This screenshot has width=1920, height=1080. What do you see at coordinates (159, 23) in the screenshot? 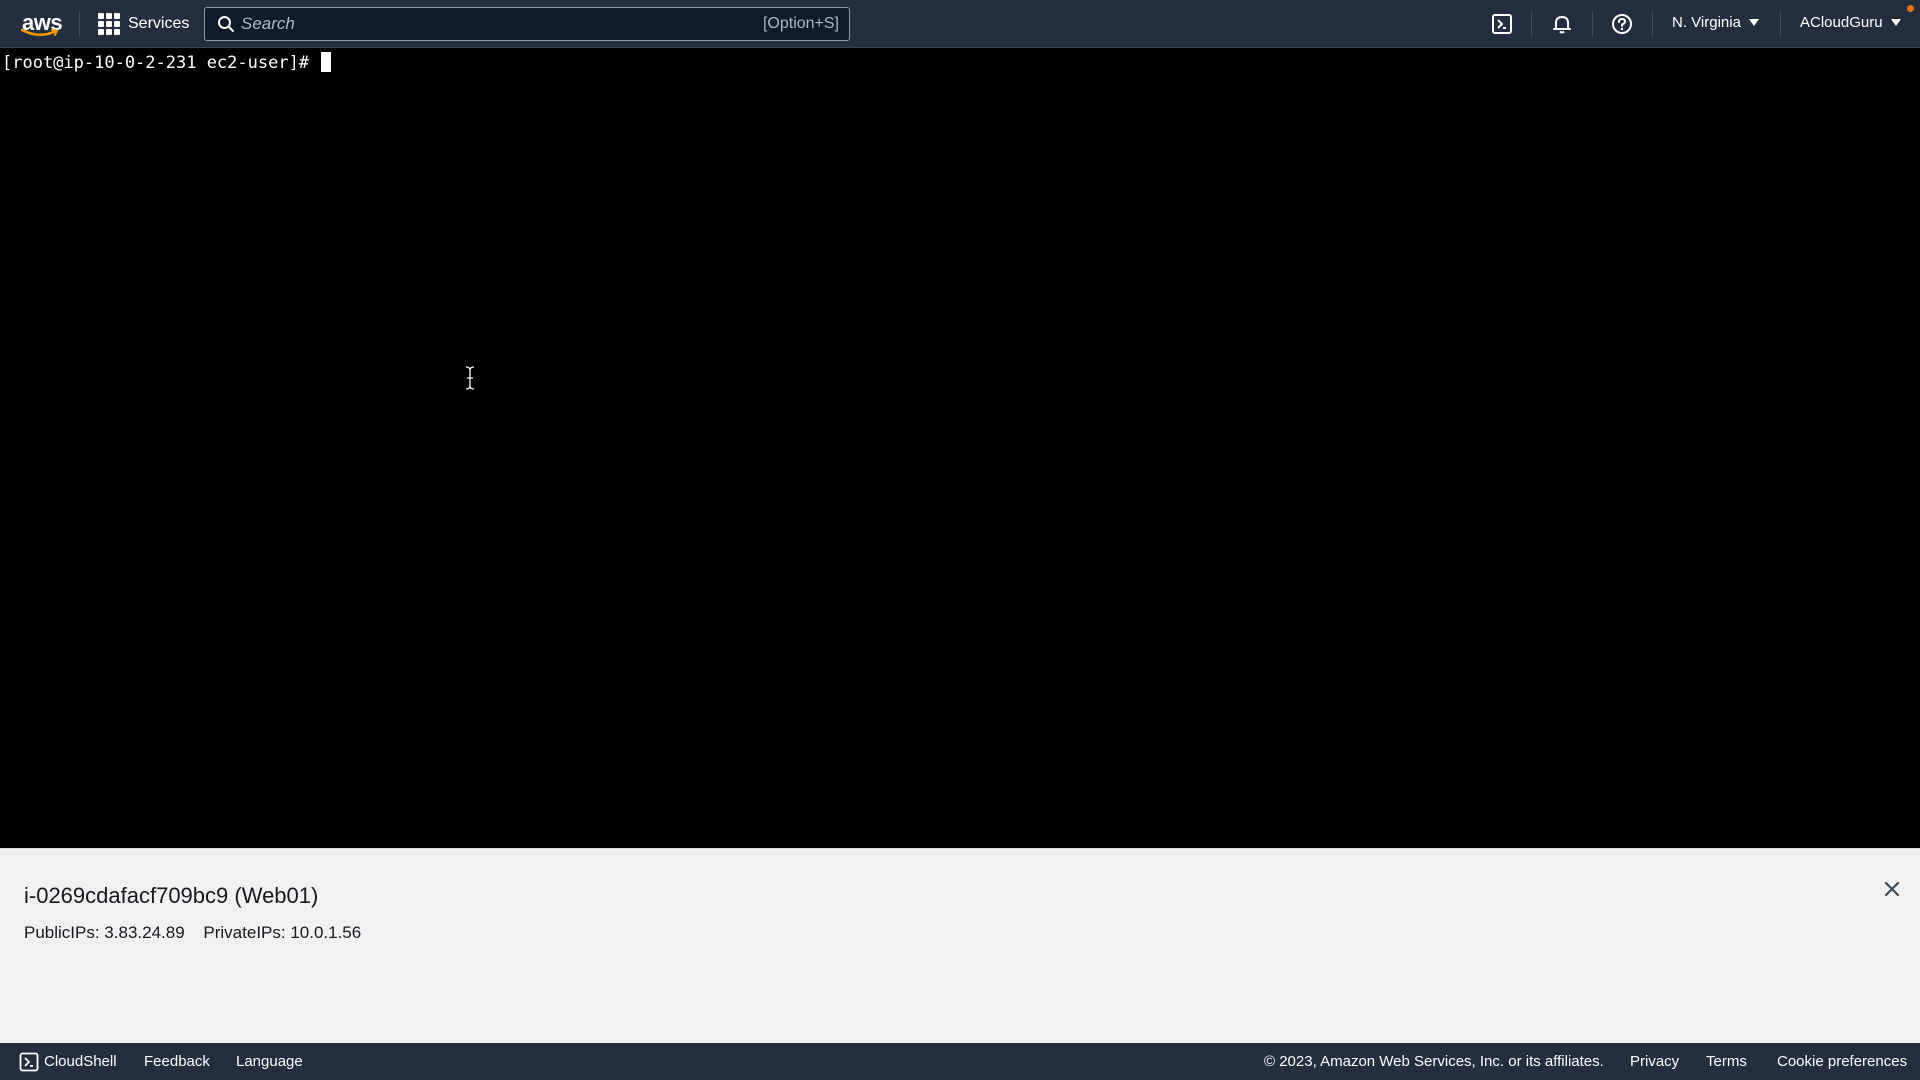
I see `services-label: Services` at bounding box center [159, 23].